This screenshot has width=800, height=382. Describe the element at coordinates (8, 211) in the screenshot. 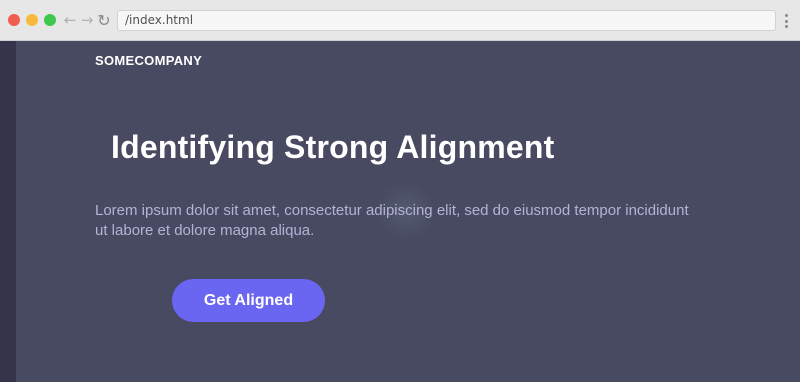

I see `left-edge-strip` at that location.